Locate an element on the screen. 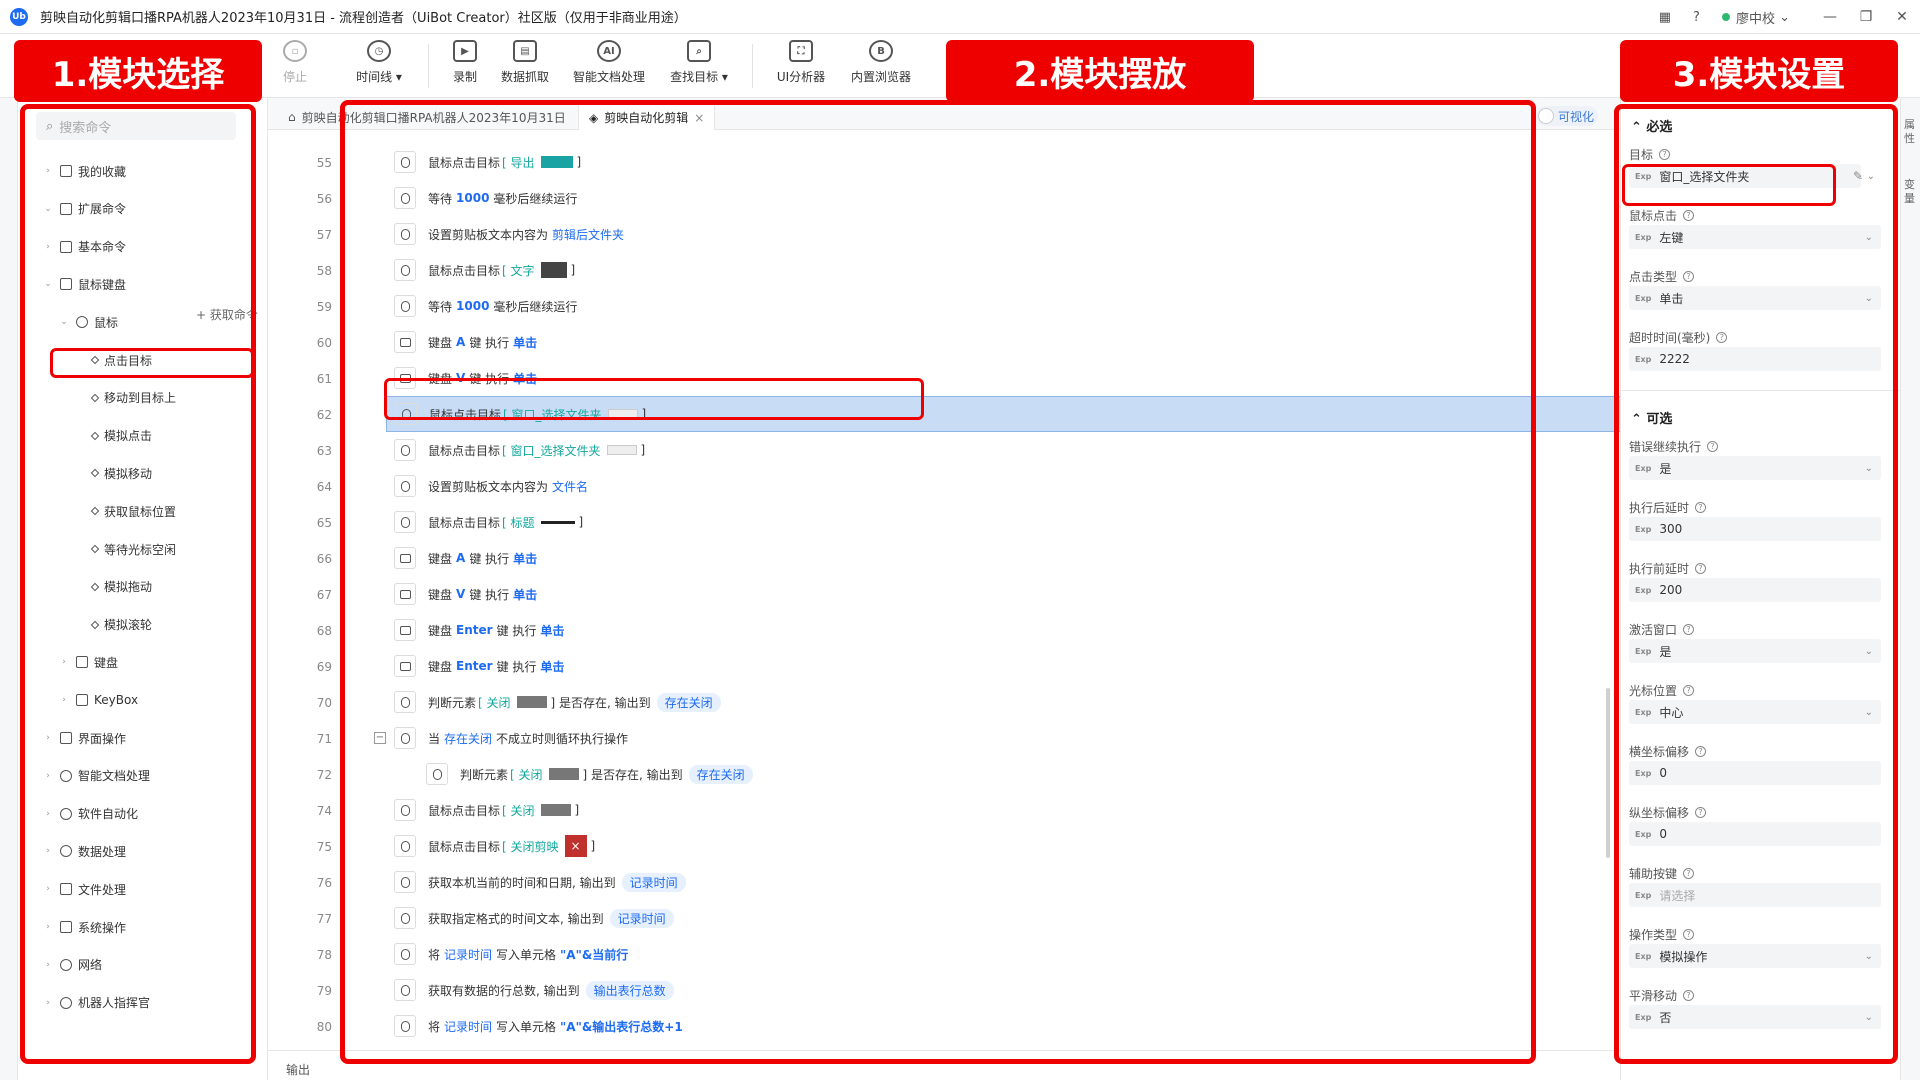 The height and width of the screenshot is (1080, 1920). line-number: 76 is located at coordinates (324, 883).